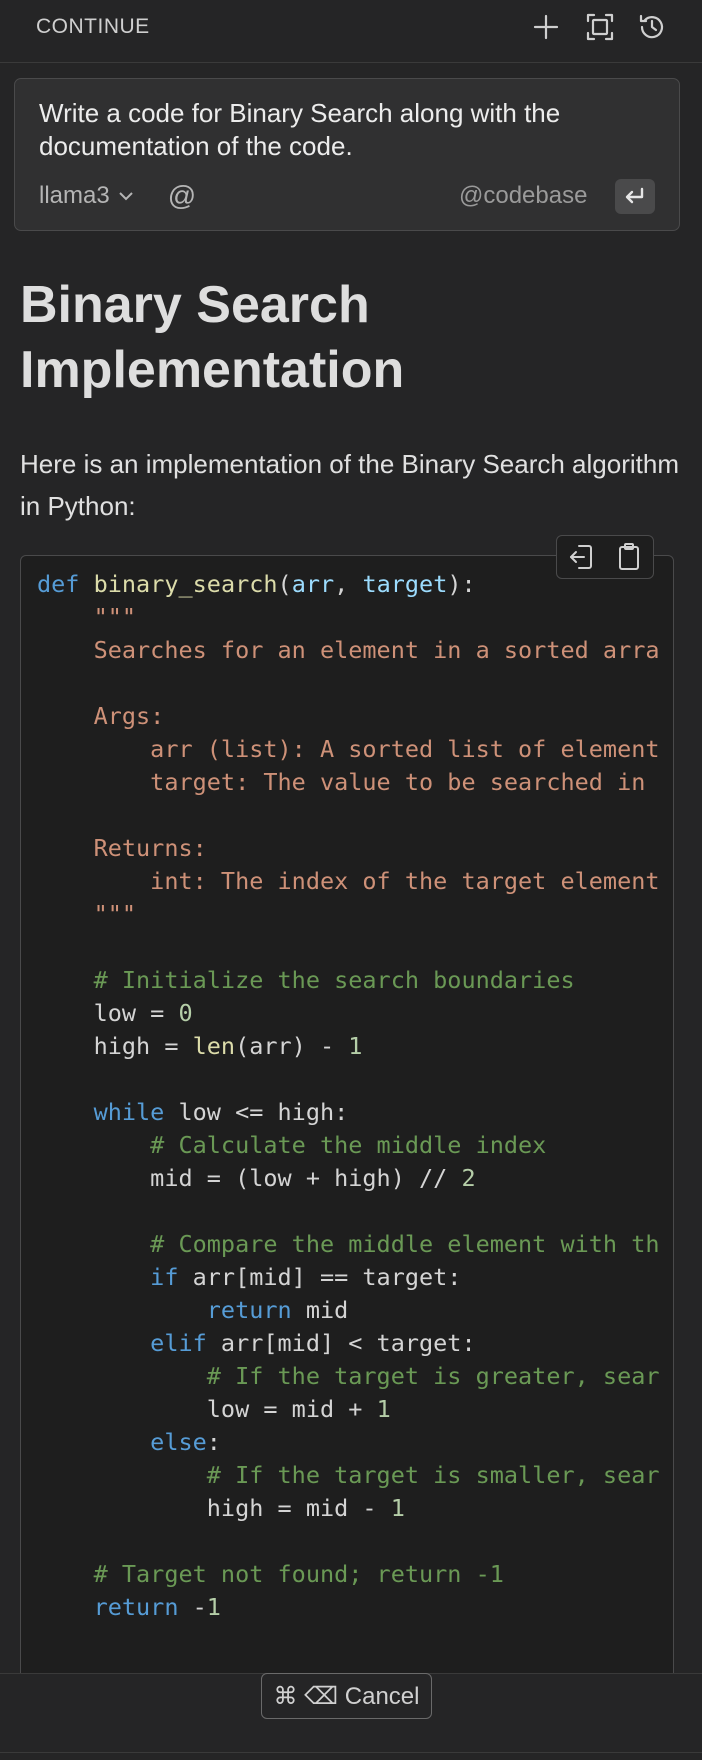 Image resolution: width=702 pixels, height=1760 pixels. I want to click on app-title: CONTINUE, so click(93, 26).